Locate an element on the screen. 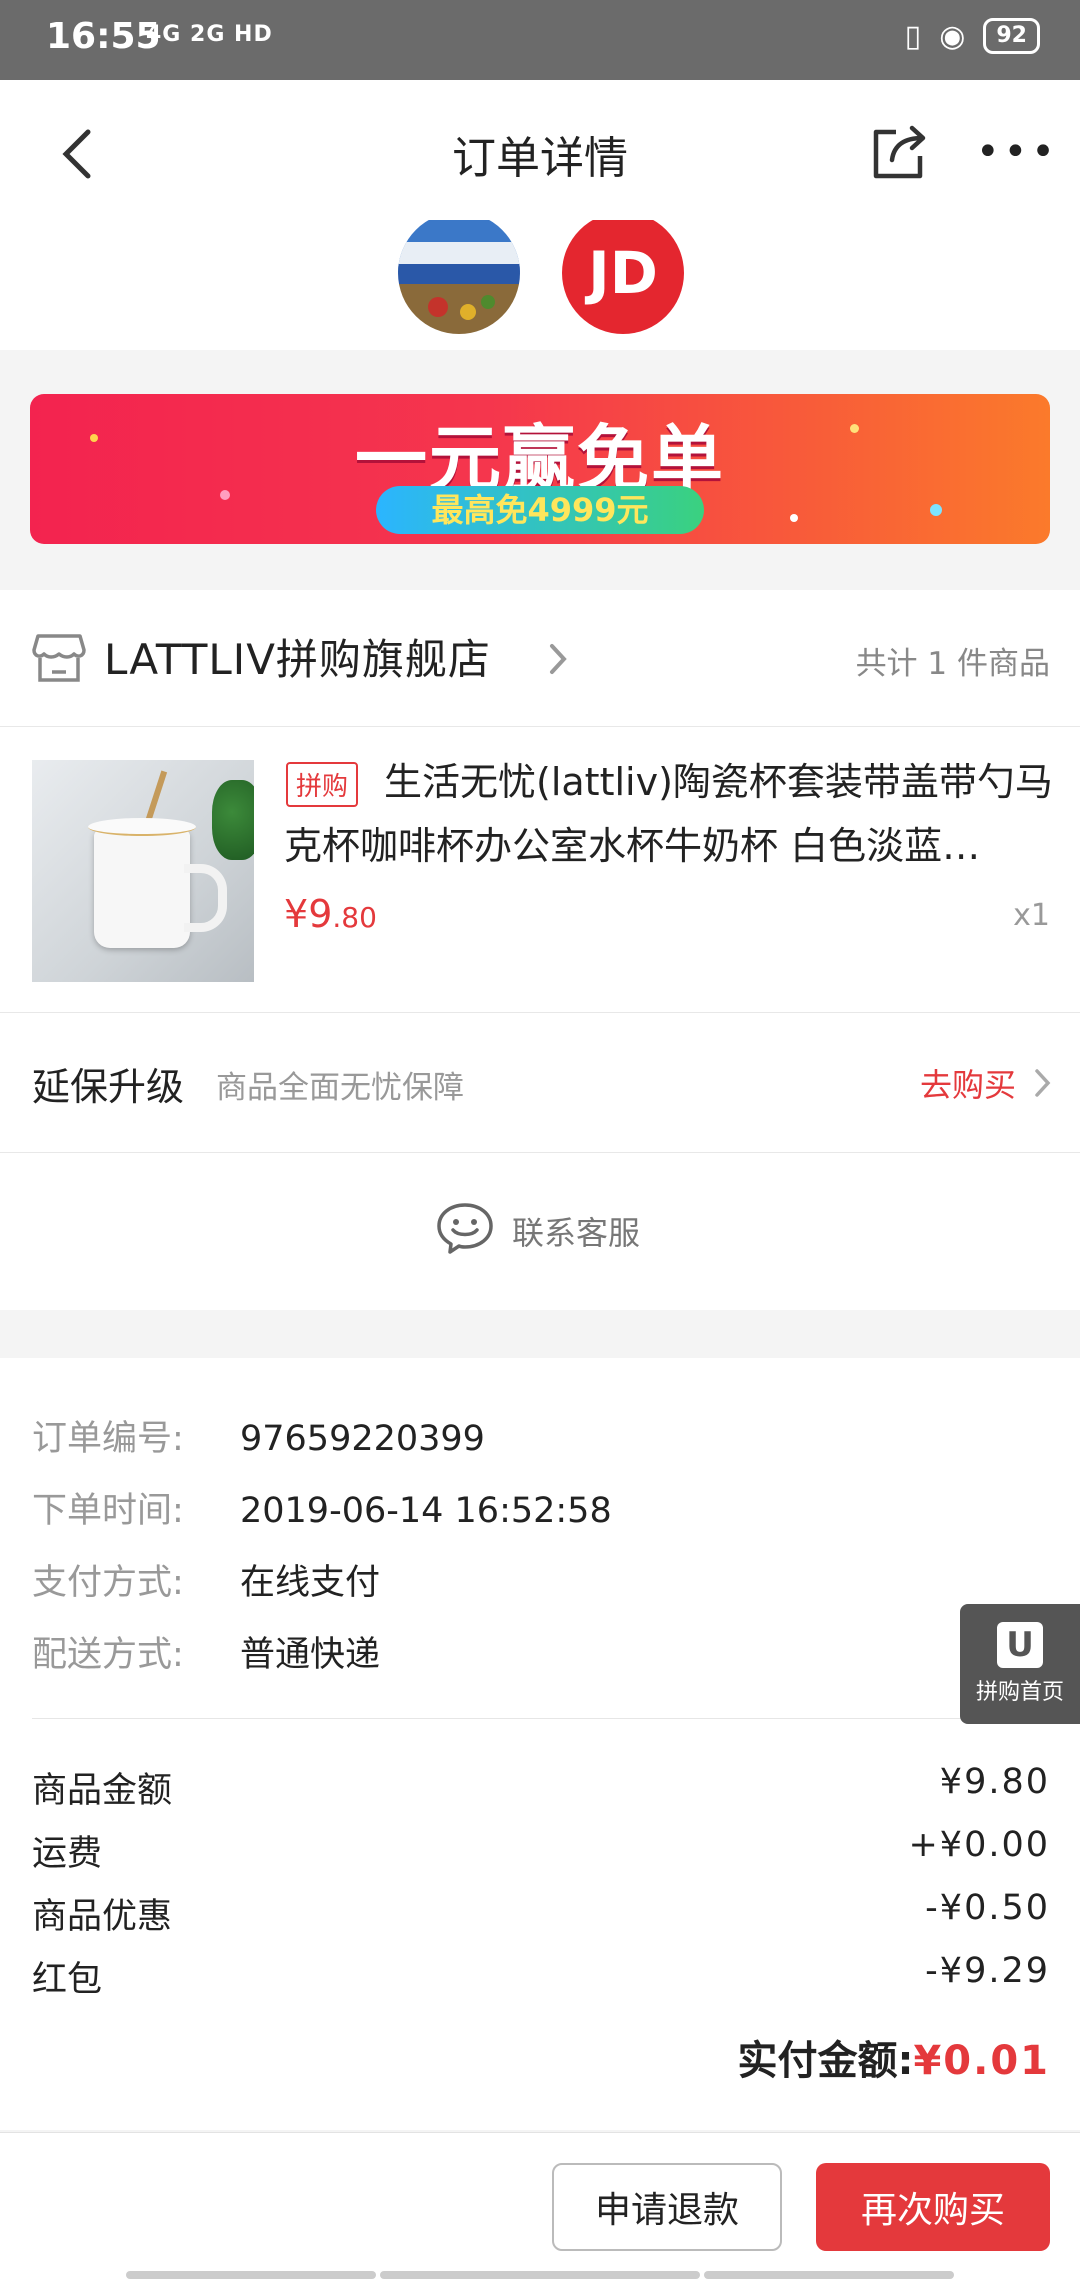 This screenshot has height=2281, width=1080. lock-icon: ◉ is located at coordinates (952, 36).